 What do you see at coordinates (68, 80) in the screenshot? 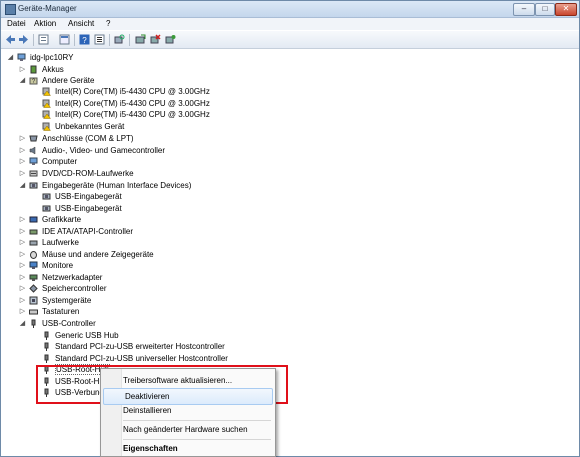
I see `tree-item-label: Andere Geräte` at bounding box center [68, 80].